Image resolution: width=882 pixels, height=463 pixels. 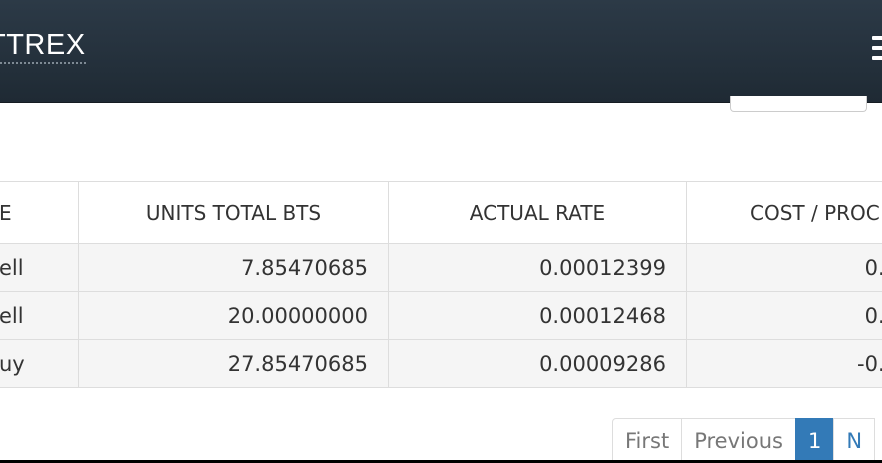 I want to click on cell-type: uy, so click(x=39, y=363).